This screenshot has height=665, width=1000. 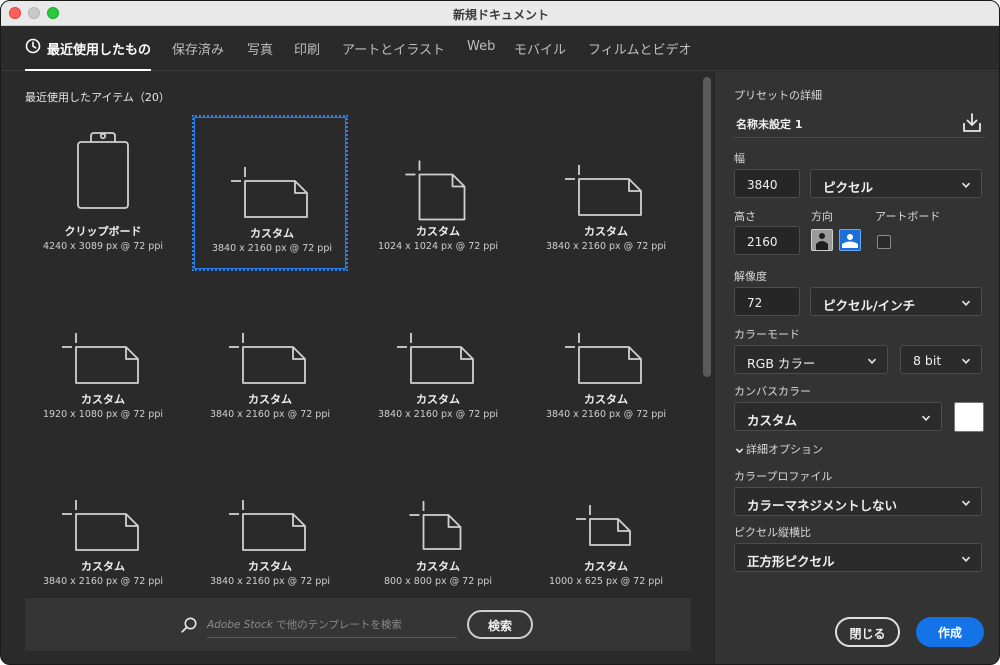 I want to click on width-input: 3840, so click(x=767, y=183).